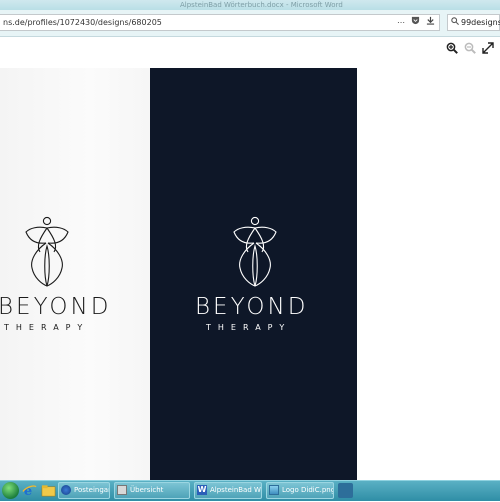 The width and height of the screenshot is (500, 502). I want to click on thunderbird-icon, so click(66, 490).